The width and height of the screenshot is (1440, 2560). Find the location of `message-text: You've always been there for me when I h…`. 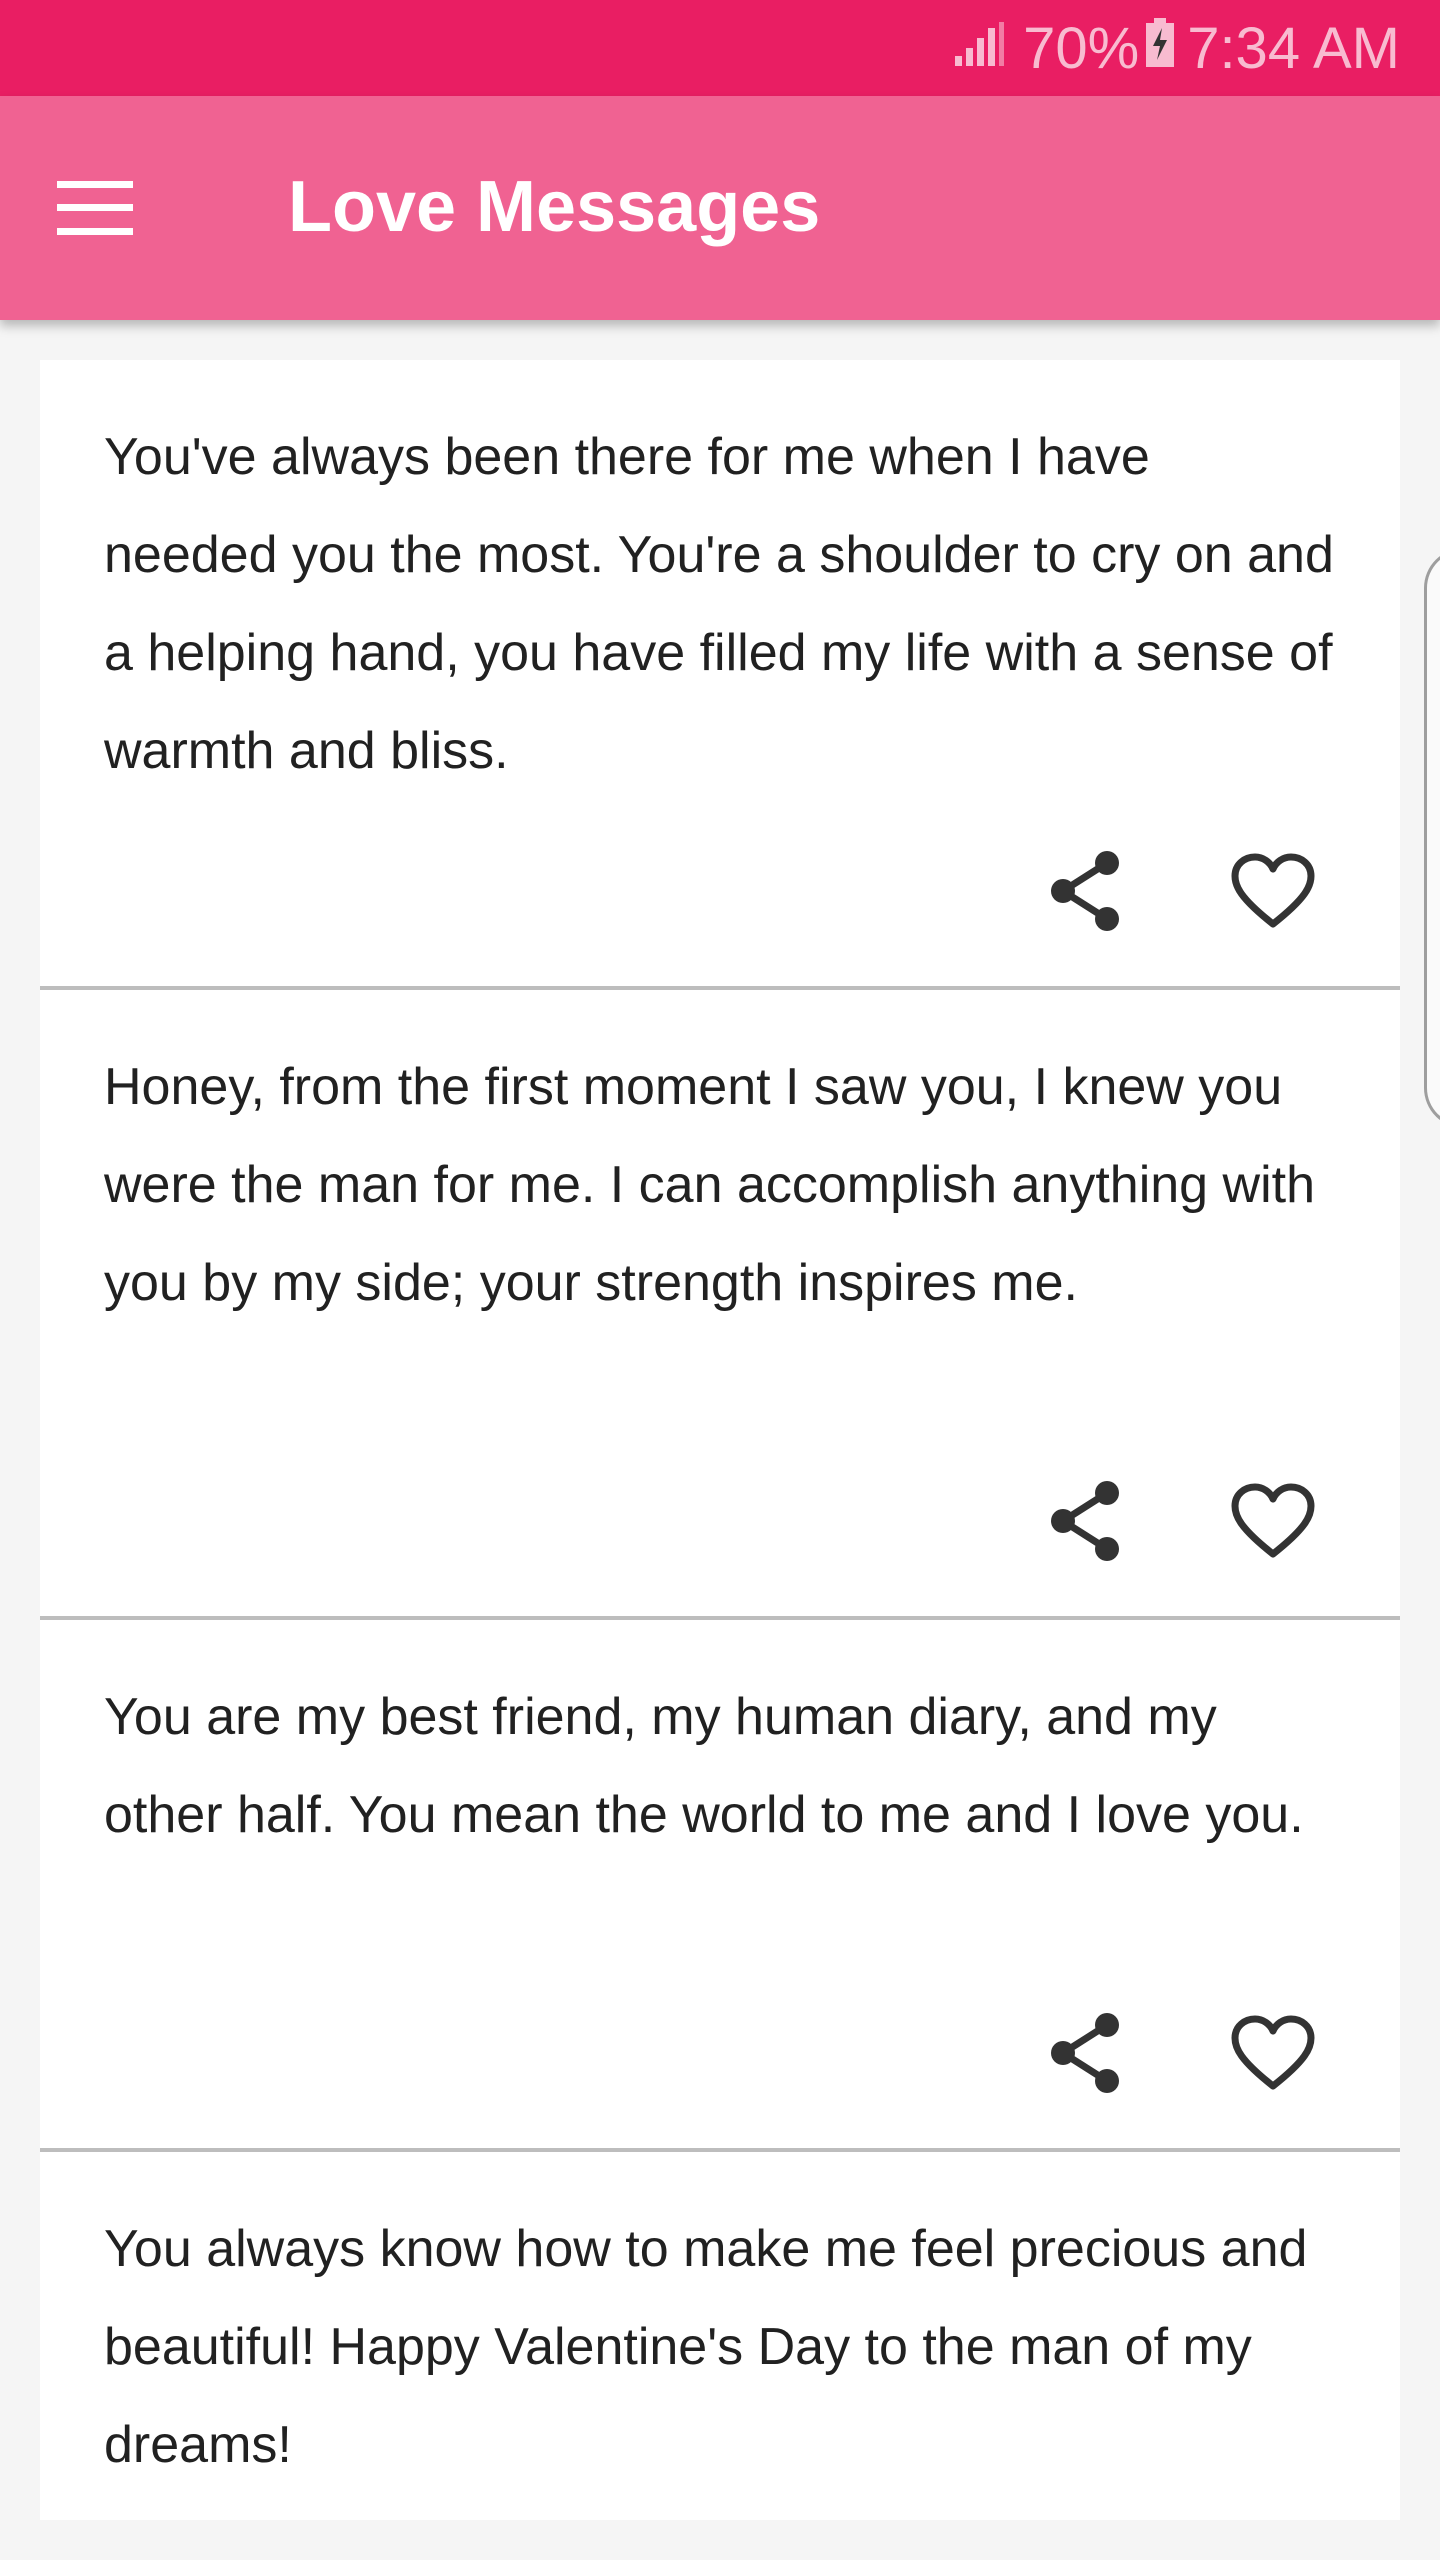

message-text: You've always been there for me when I h… is located at coordinates (719, 604).